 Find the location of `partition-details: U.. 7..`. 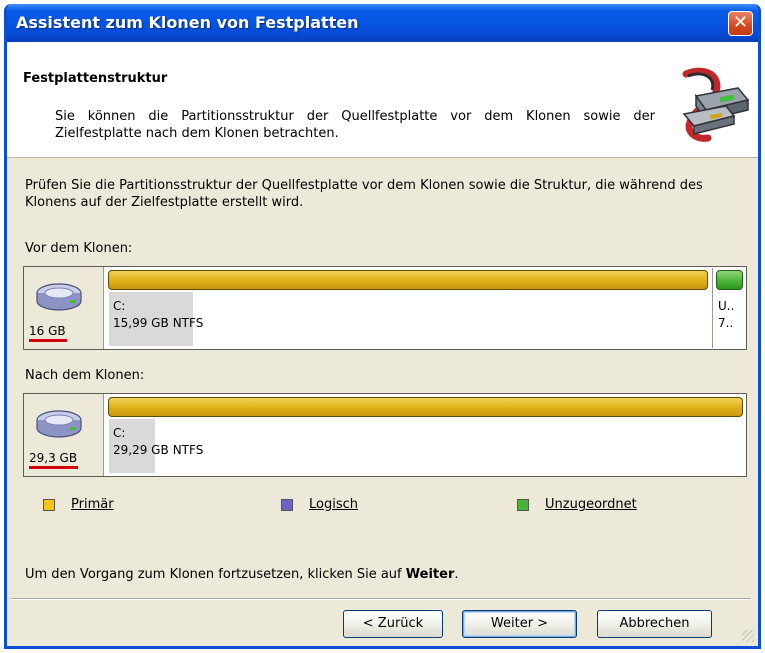

partition-details: U.. 7.. is located at coordinates (726, 315).